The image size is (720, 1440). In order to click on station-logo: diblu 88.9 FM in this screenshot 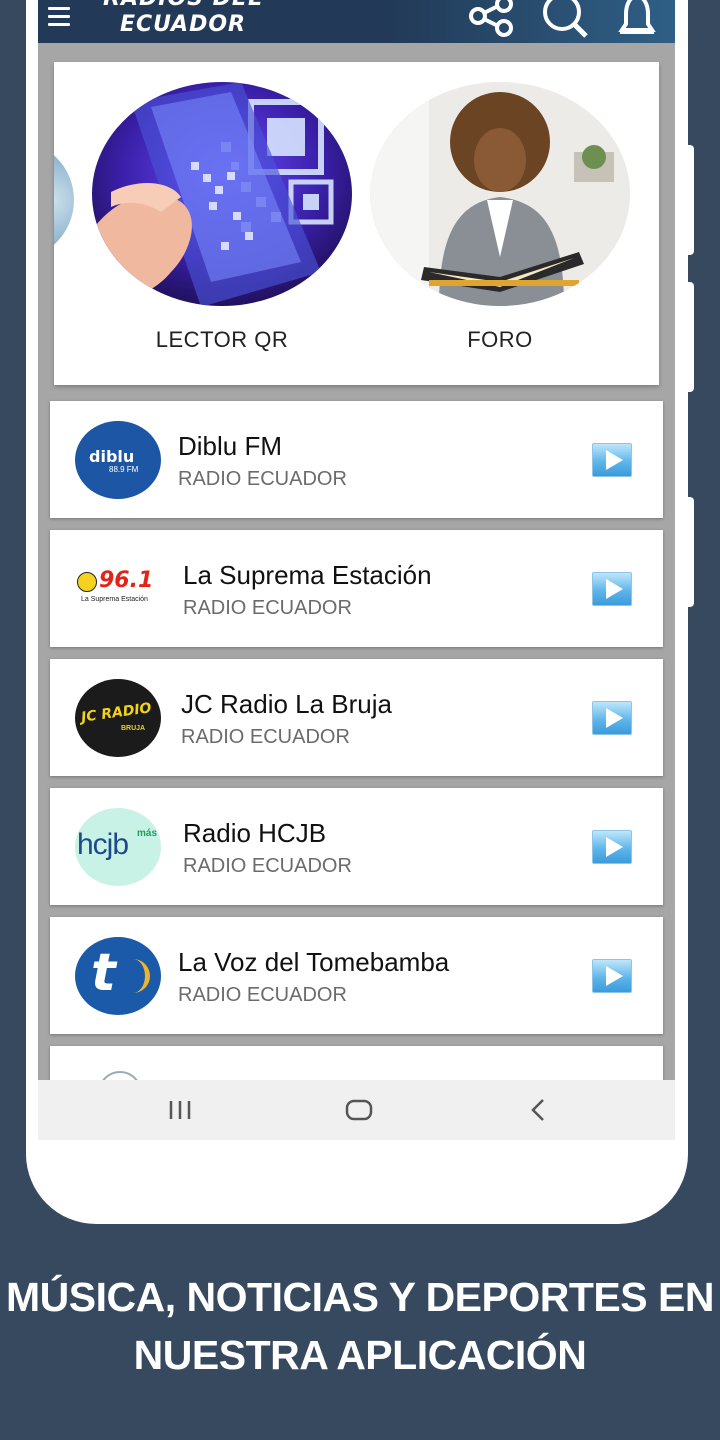, I will do `click(118, 460)`.